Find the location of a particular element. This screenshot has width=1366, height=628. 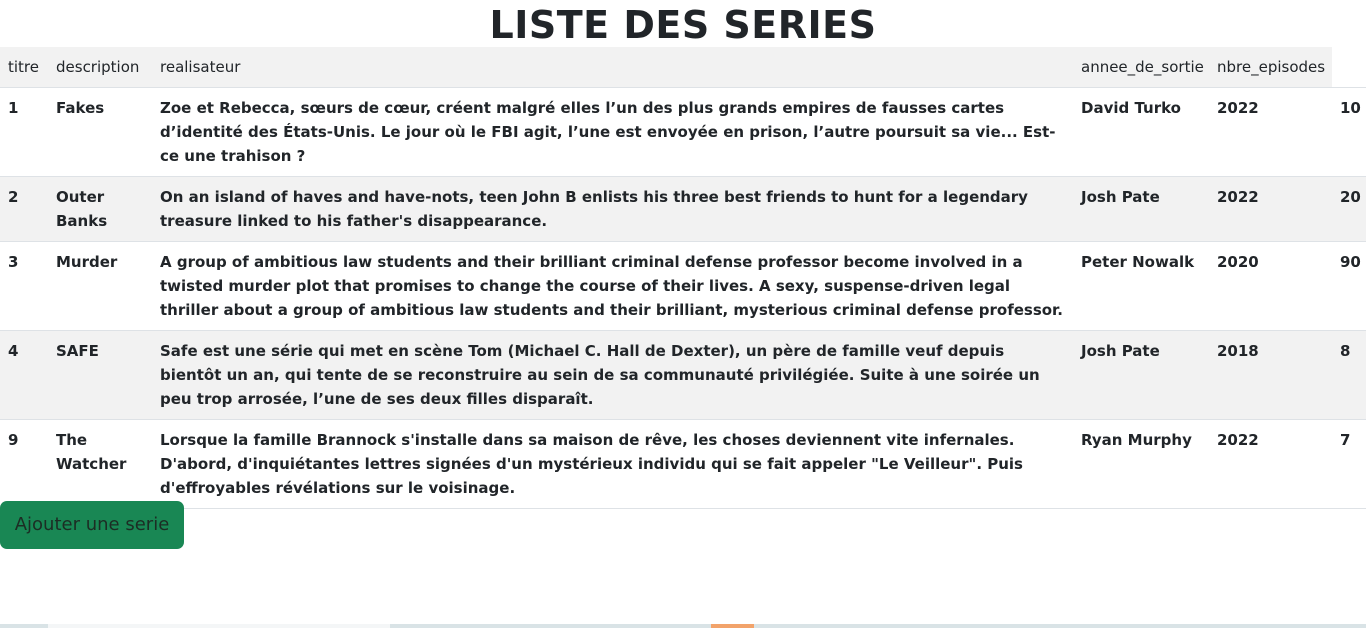

cell-episodes: 8 is located at coordinates (1349, 375).